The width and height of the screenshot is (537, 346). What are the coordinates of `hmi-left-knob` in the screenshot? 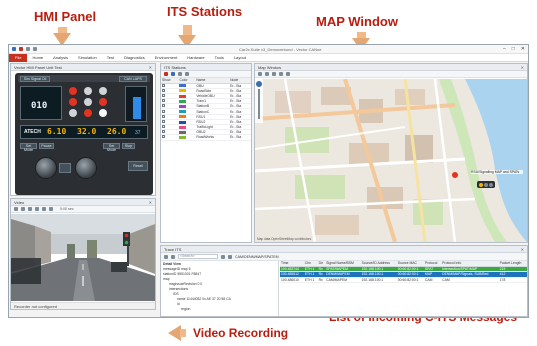 It's located at (46, 168).